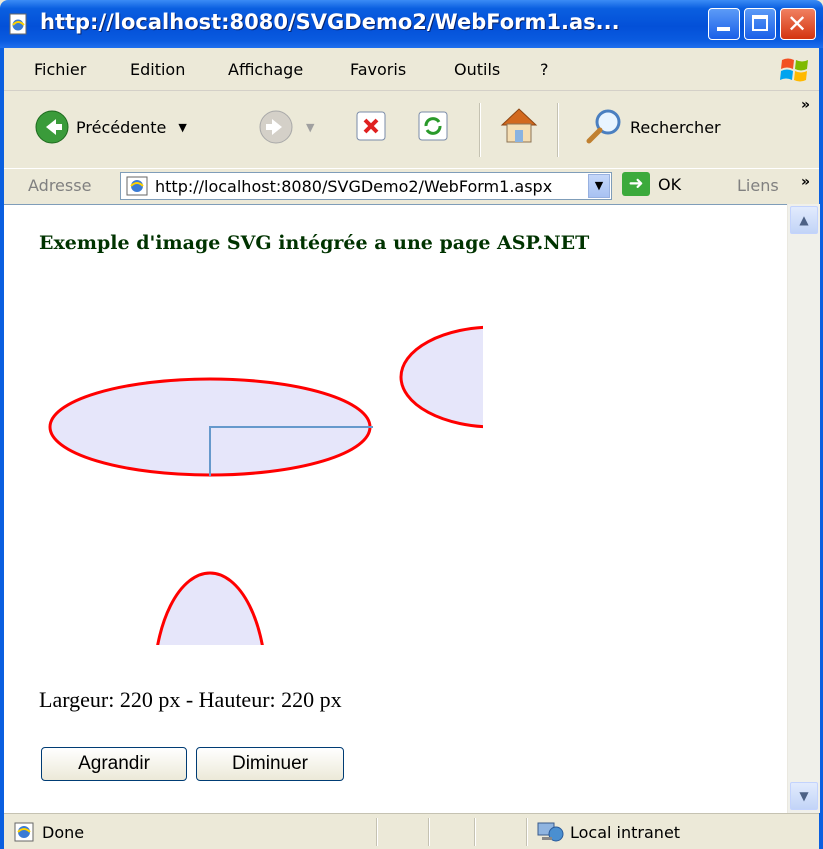  I want to click on menu-fichier: Fichier, so click(60, 69).